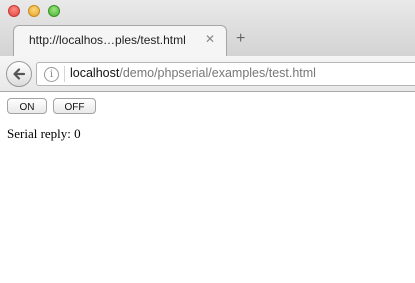  What do you see at coordinates (95, 73) in the screenshot?
I see `url-host: localhost` at bounding box center [95, 73].